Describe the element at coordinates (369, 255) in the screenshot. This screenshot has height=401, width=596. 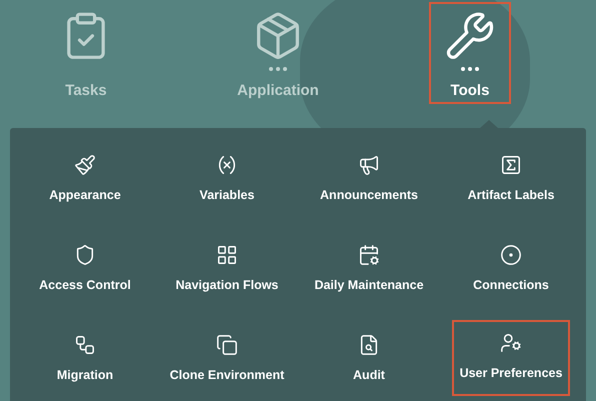
I see `calendar-gear-icon` at that location.